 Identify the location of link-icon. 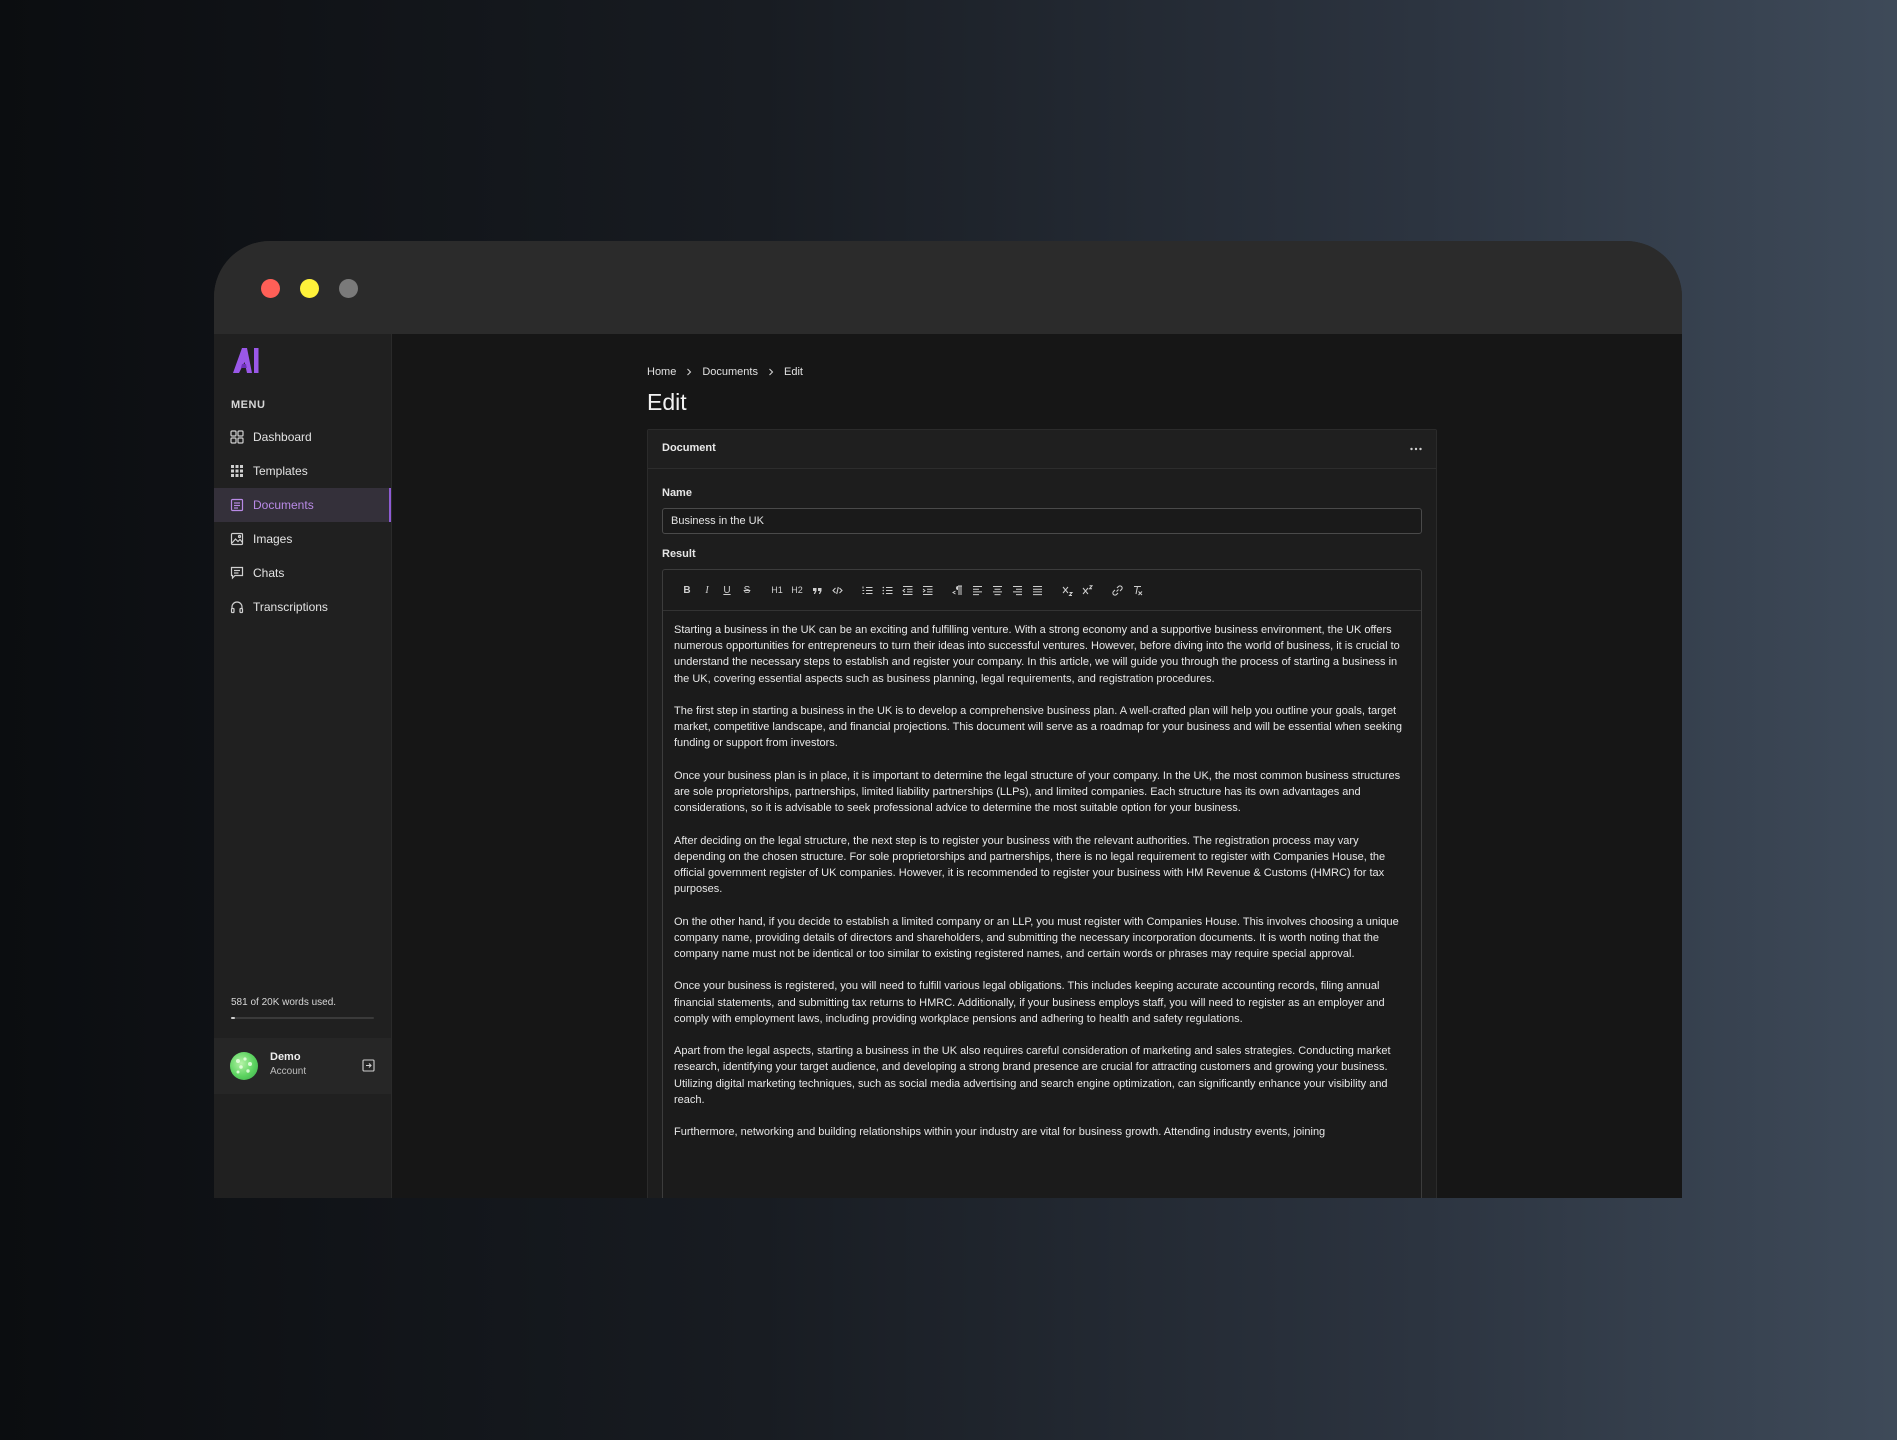
(1117, 590).